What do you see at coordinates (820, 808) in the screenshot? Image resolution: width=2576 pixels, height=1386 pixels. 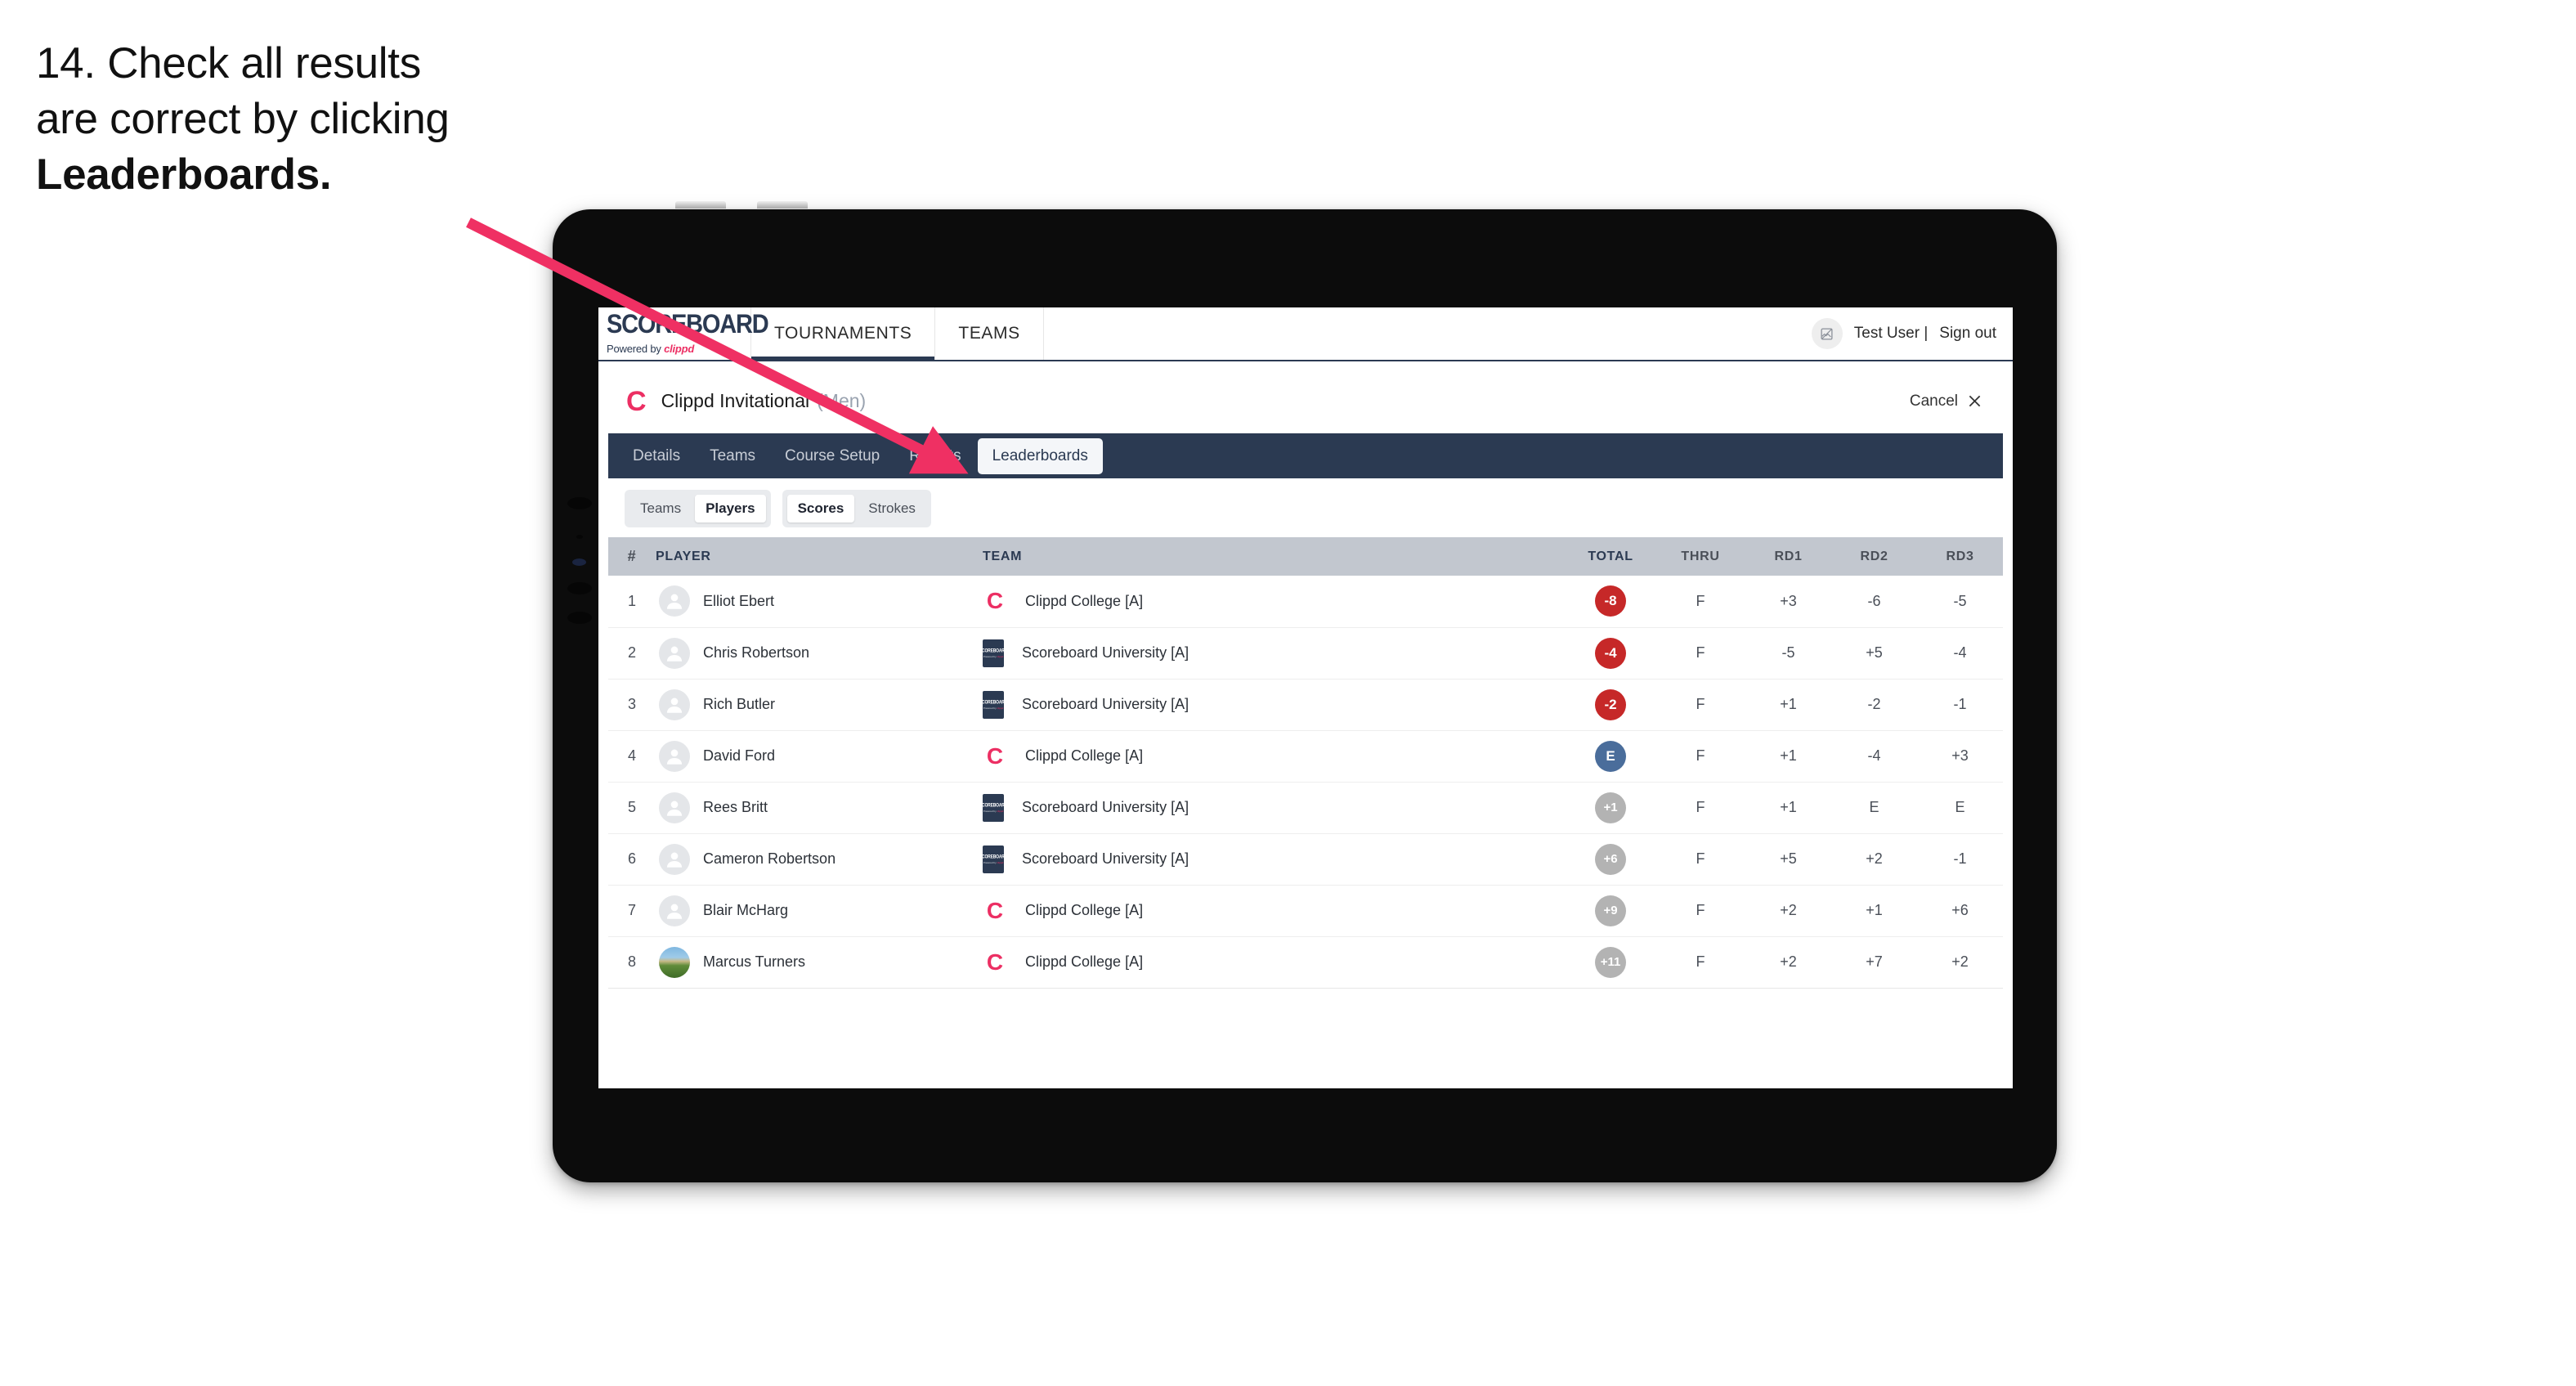 I see `cell-player: Rees Britt` at bounding box center [820, 808].